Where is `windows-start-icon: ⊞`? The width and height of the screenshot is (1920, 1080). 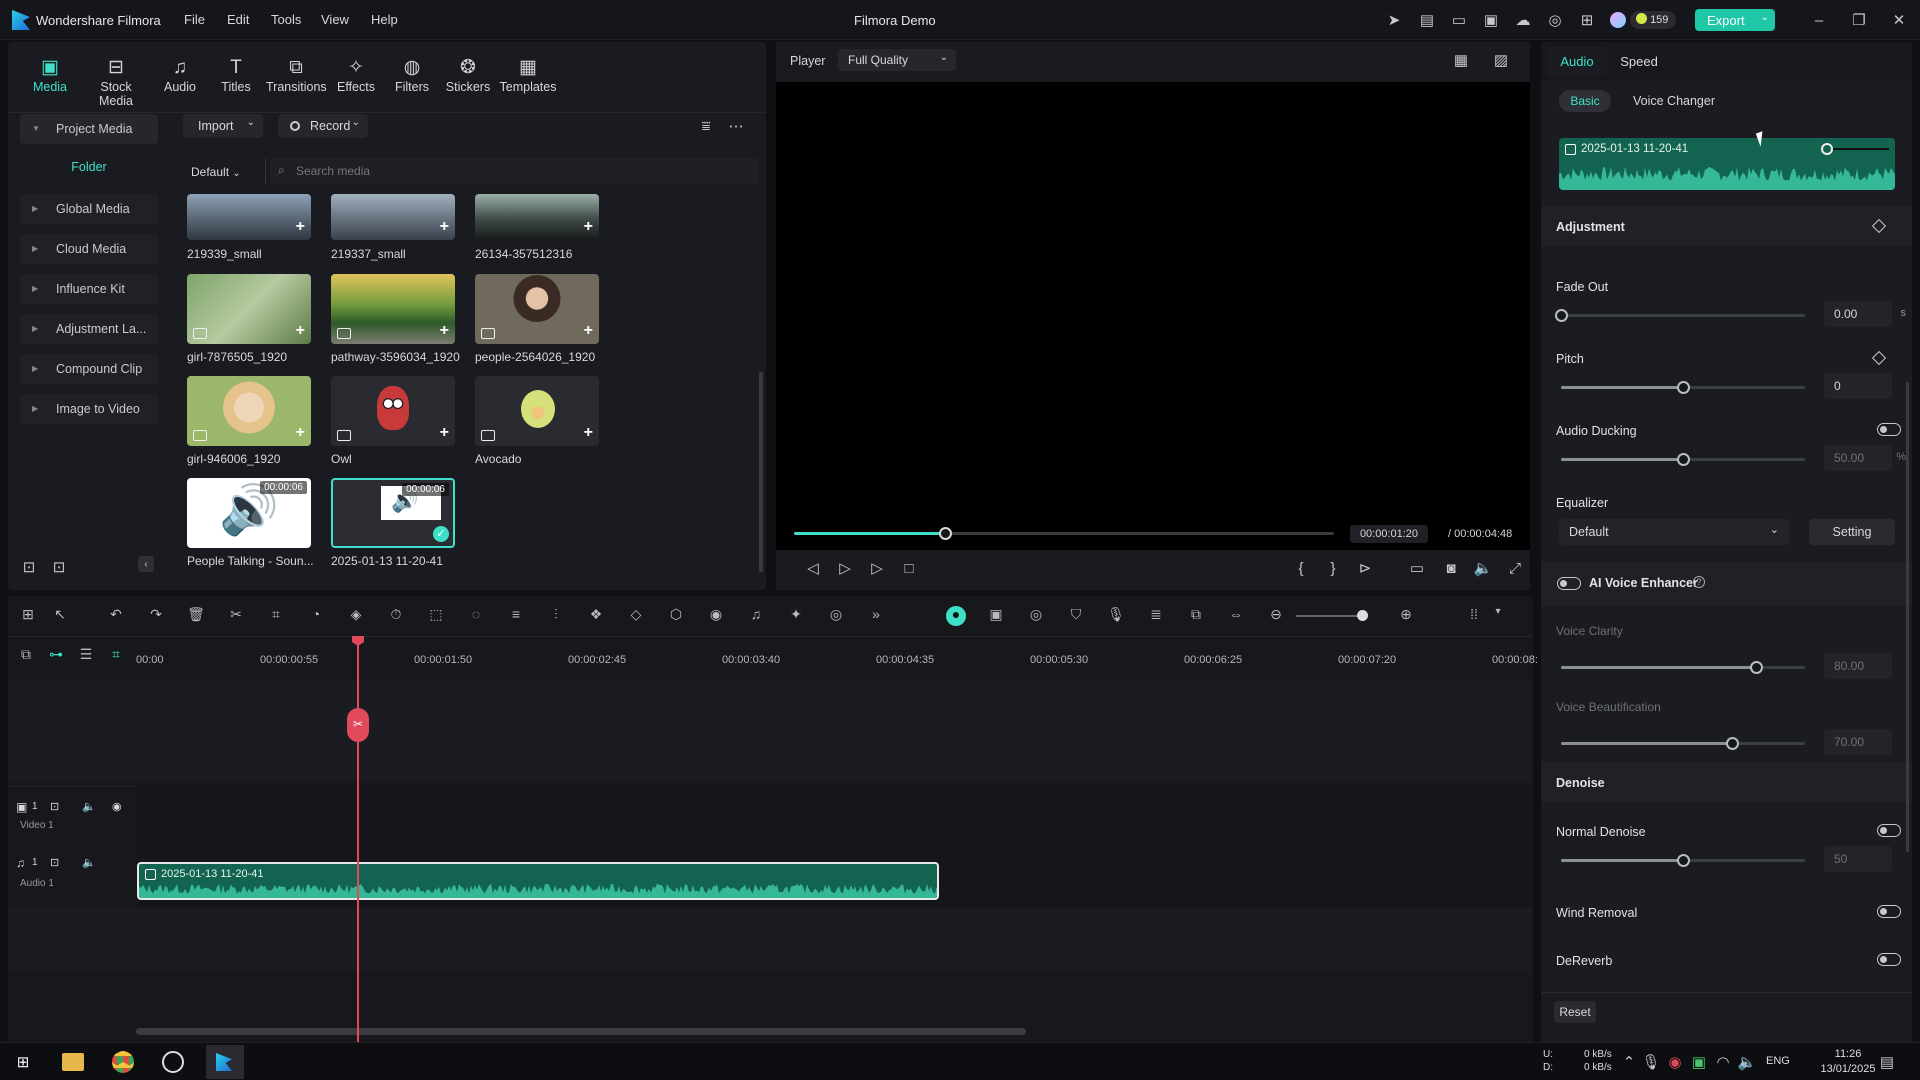
windows-start-icon: ⊞ is located at coordinates (23, 1062).